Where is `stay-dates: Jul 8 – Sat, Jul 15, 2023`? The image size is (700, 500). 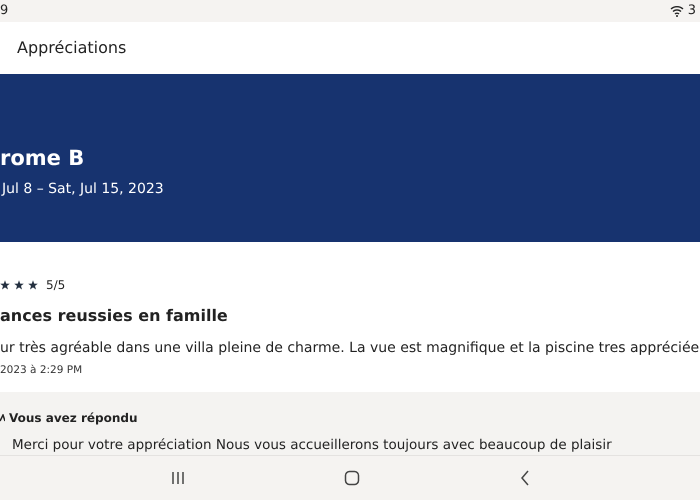
stay-dates: Jul 8 – Sat, Jul 15, 2023 is located at coordinates (82, 190).